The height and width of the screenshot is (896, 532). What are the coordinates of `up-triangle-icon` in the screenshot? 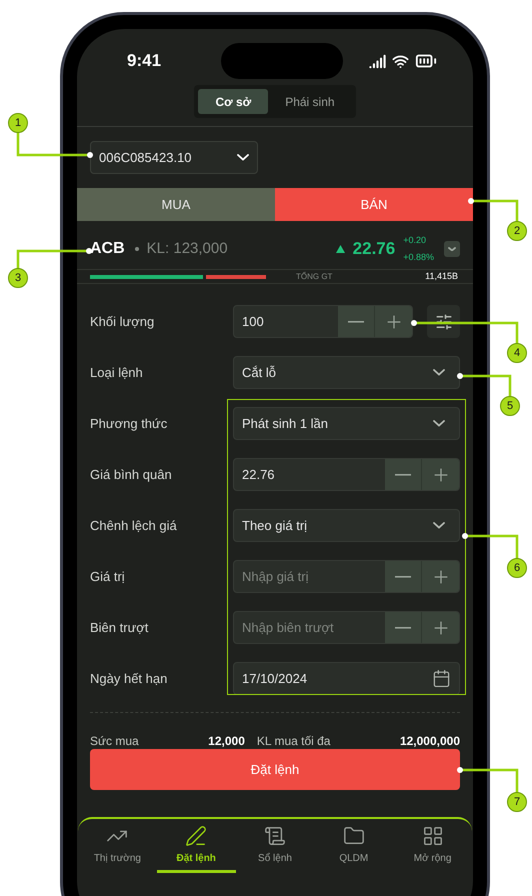 It's located at (340, 249).